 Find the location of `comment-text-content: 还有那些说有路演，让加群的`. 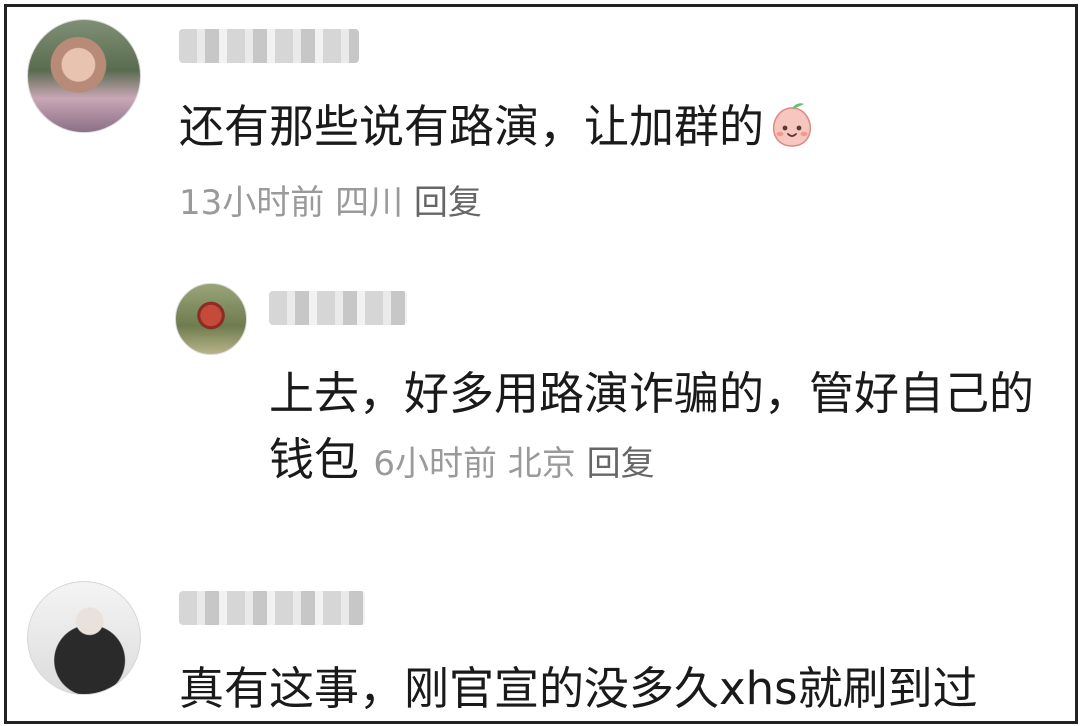

comment-text-content: 还有那些说有路演，让加群的 is located at coordinates (472, 126).